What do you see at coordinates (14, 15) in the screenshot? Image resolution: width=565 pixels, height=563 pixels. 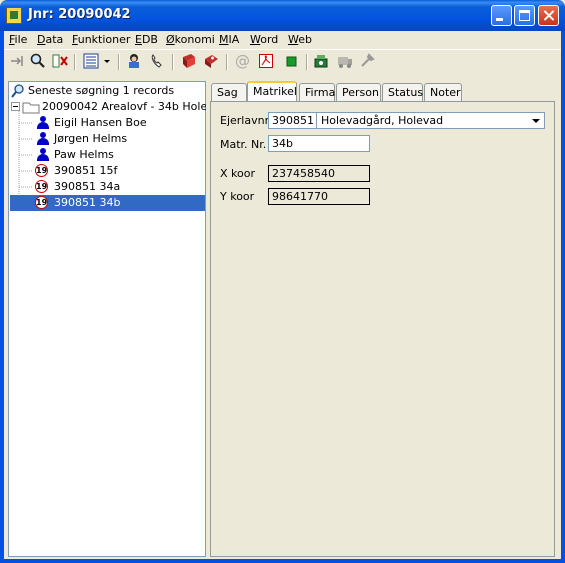 I see `app-icon` at bounding box center [14, 15].